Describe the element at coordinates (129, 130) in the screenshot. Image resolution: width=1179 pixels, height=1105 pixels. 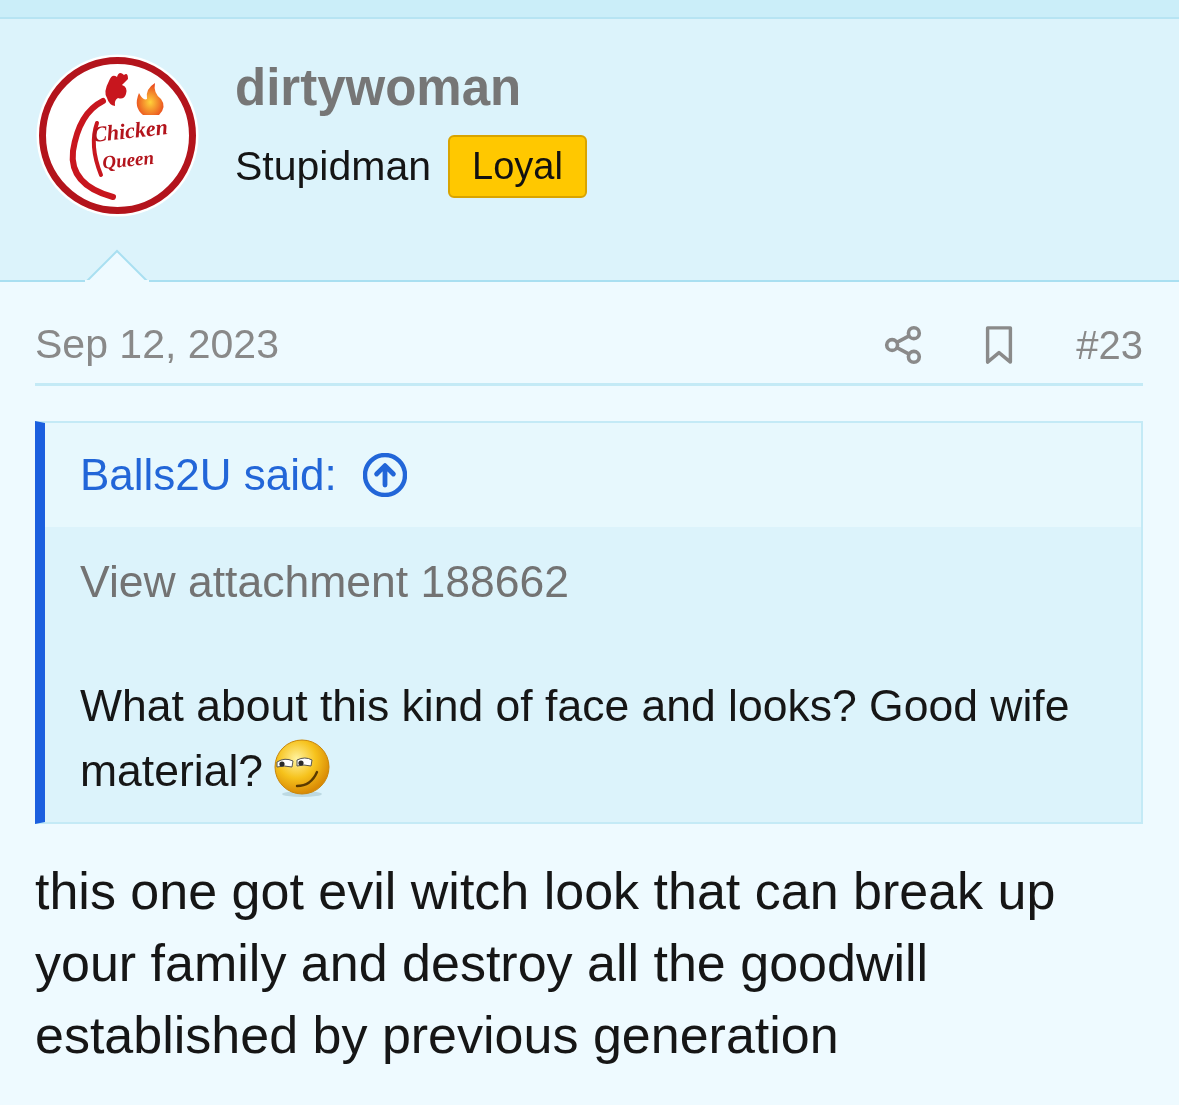
I see `logo-text: Chicken` at that location.